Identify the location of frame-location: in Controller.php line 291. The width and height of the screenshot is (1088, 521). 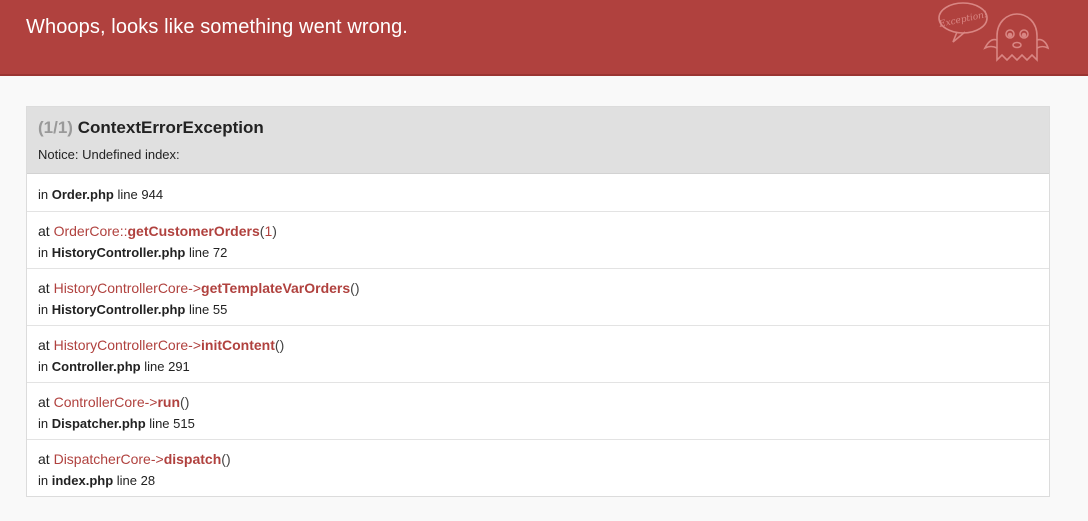
(114, 366).